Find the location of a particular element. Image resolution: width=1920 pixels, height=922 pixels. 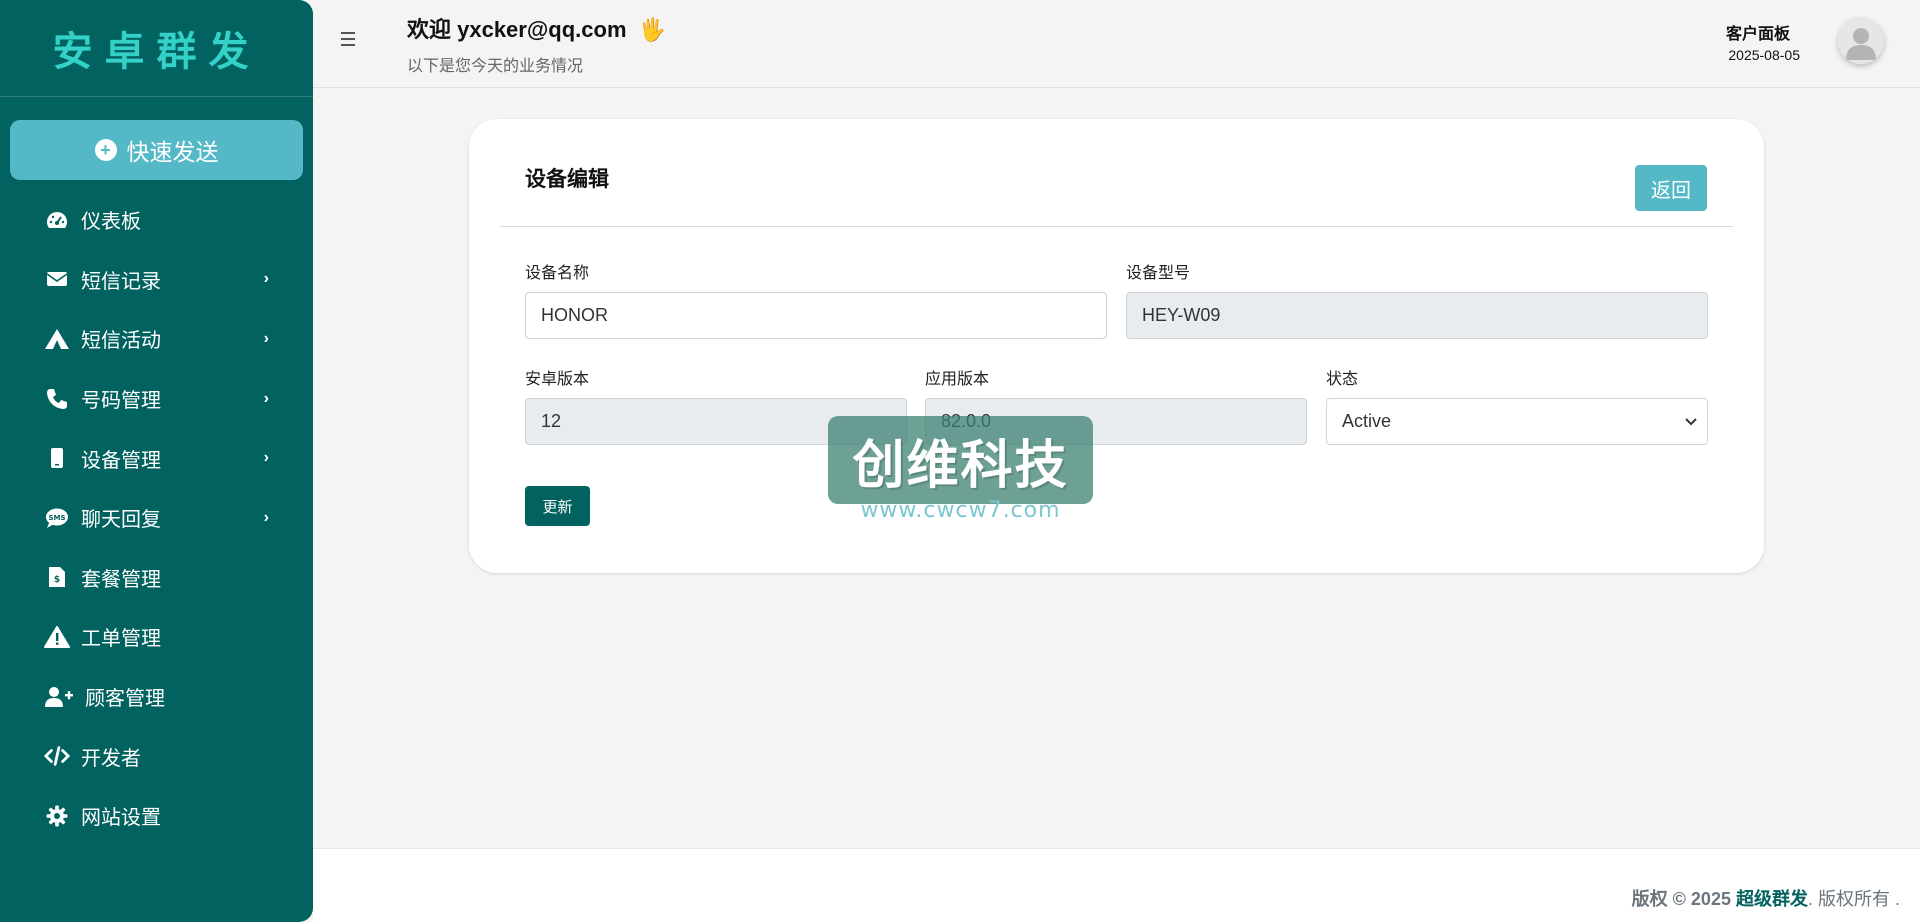

invoice-icon: $ is located at coordinates (57, 577).